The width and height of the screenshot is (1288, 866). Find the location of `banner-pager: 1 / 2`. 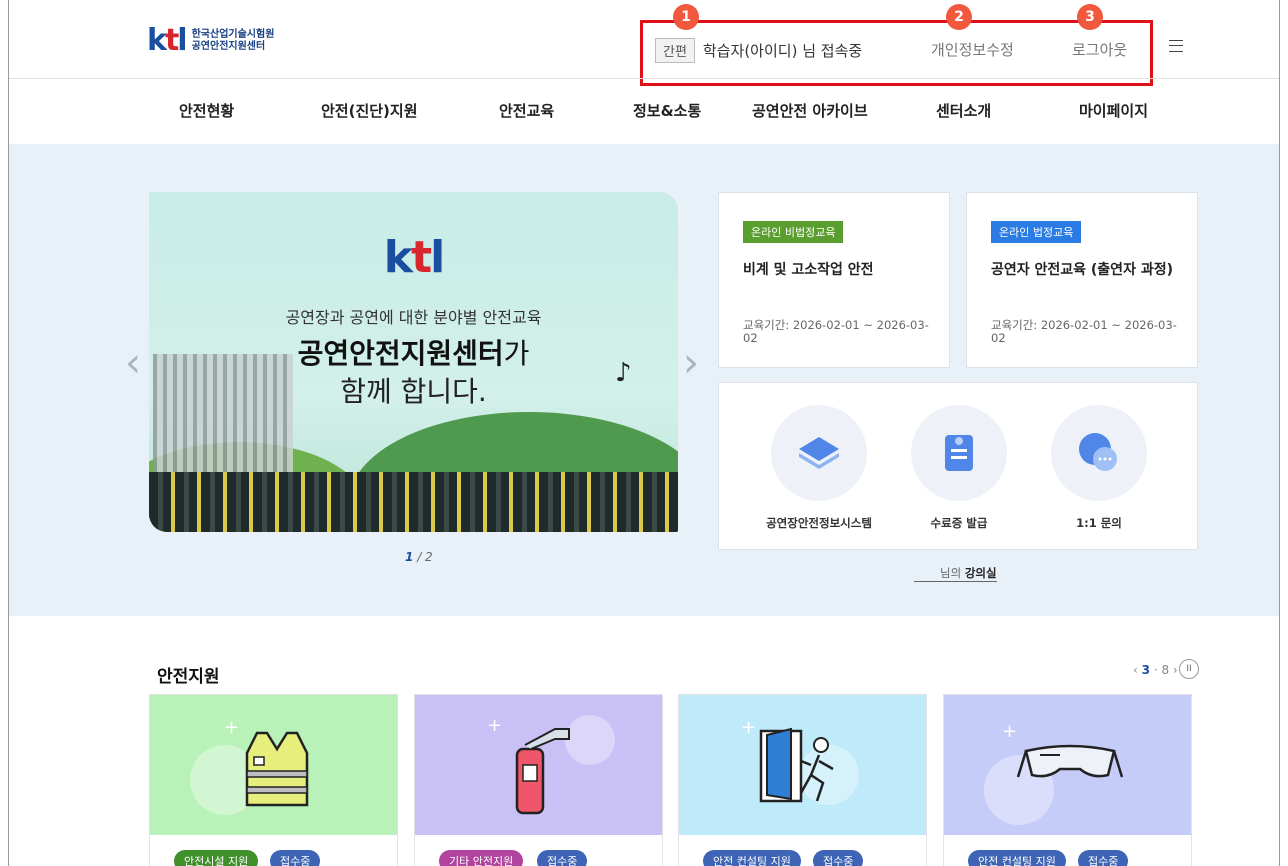

banner-pager: 1 / 2 is located at coordinates (419, 557).